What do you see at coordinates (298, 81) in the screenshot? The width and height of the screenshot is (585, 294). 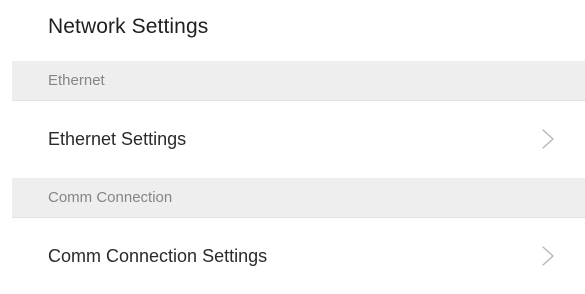 I see `section-header-ethernet: Ethernet` at bounding box center [298, 81].